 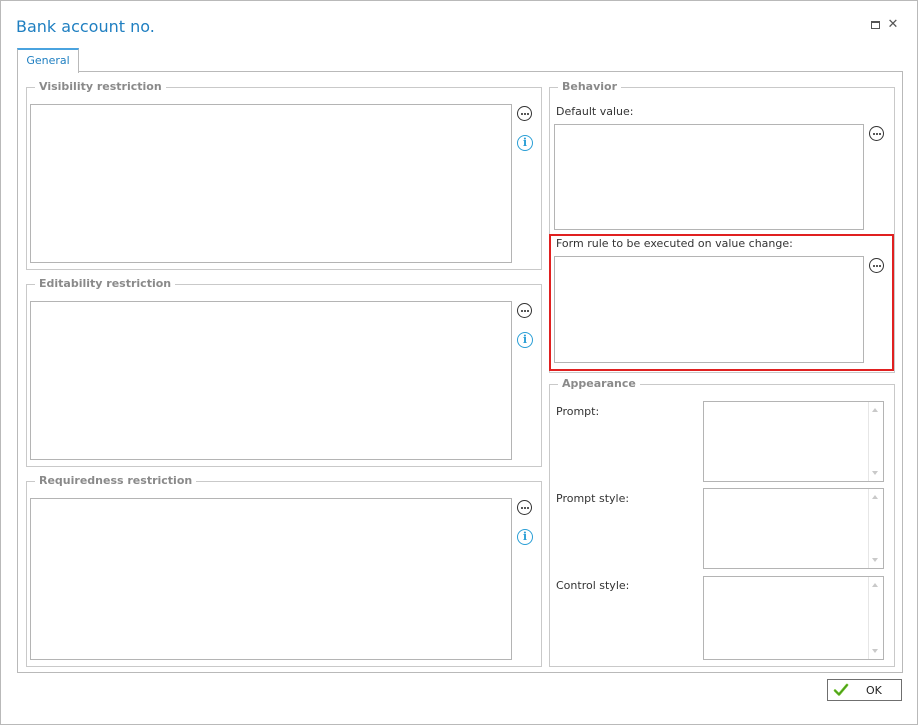 I want to click on close-button: ✕, so click(x=893, y=25).